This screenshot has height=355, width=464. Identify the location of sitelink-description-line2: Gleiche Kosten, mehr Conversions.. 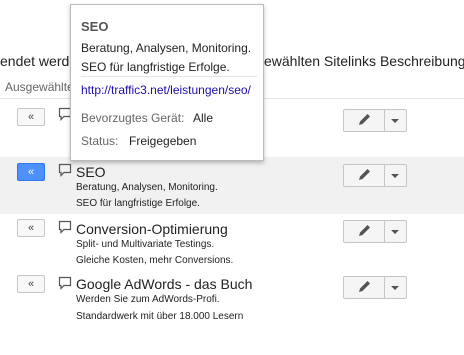
(155, 260).